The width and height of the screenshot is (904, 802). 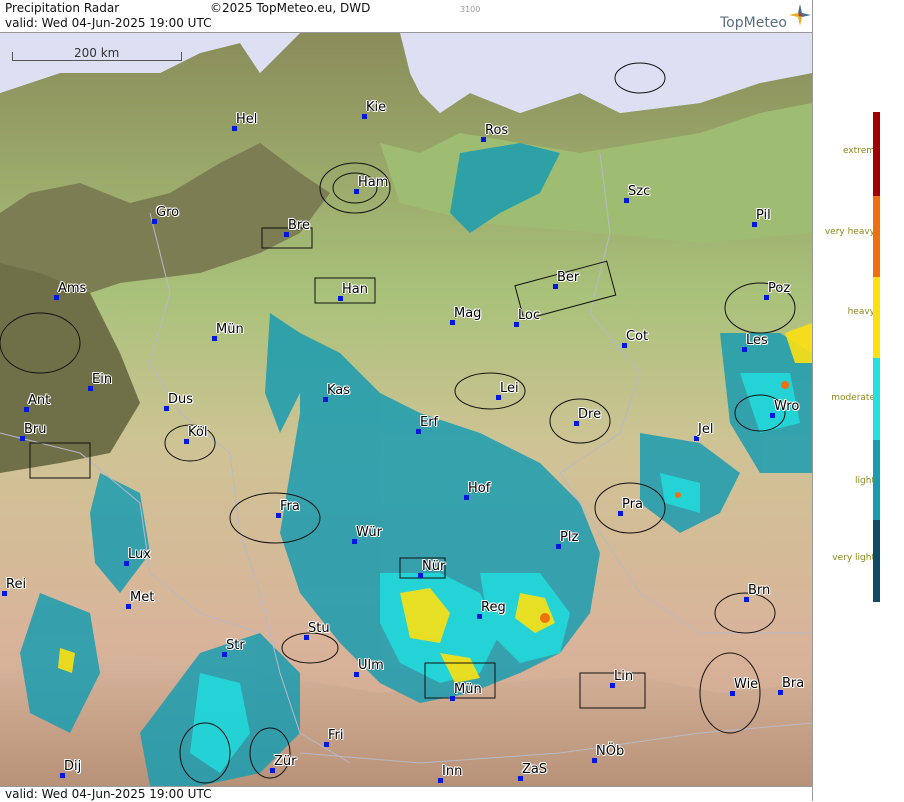 I want to click on city-label: Fri, so click(x=336, y=735).